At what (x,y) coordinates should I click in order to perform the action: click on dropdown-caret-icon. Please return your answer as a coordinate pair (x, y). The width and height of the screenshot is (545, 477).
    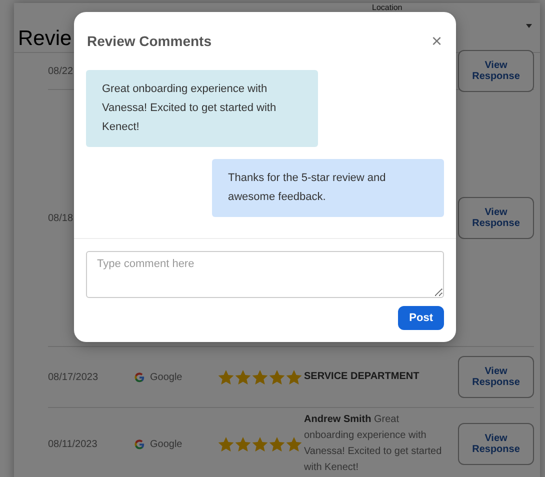
    Looking at the image, I should click on (529, 26).